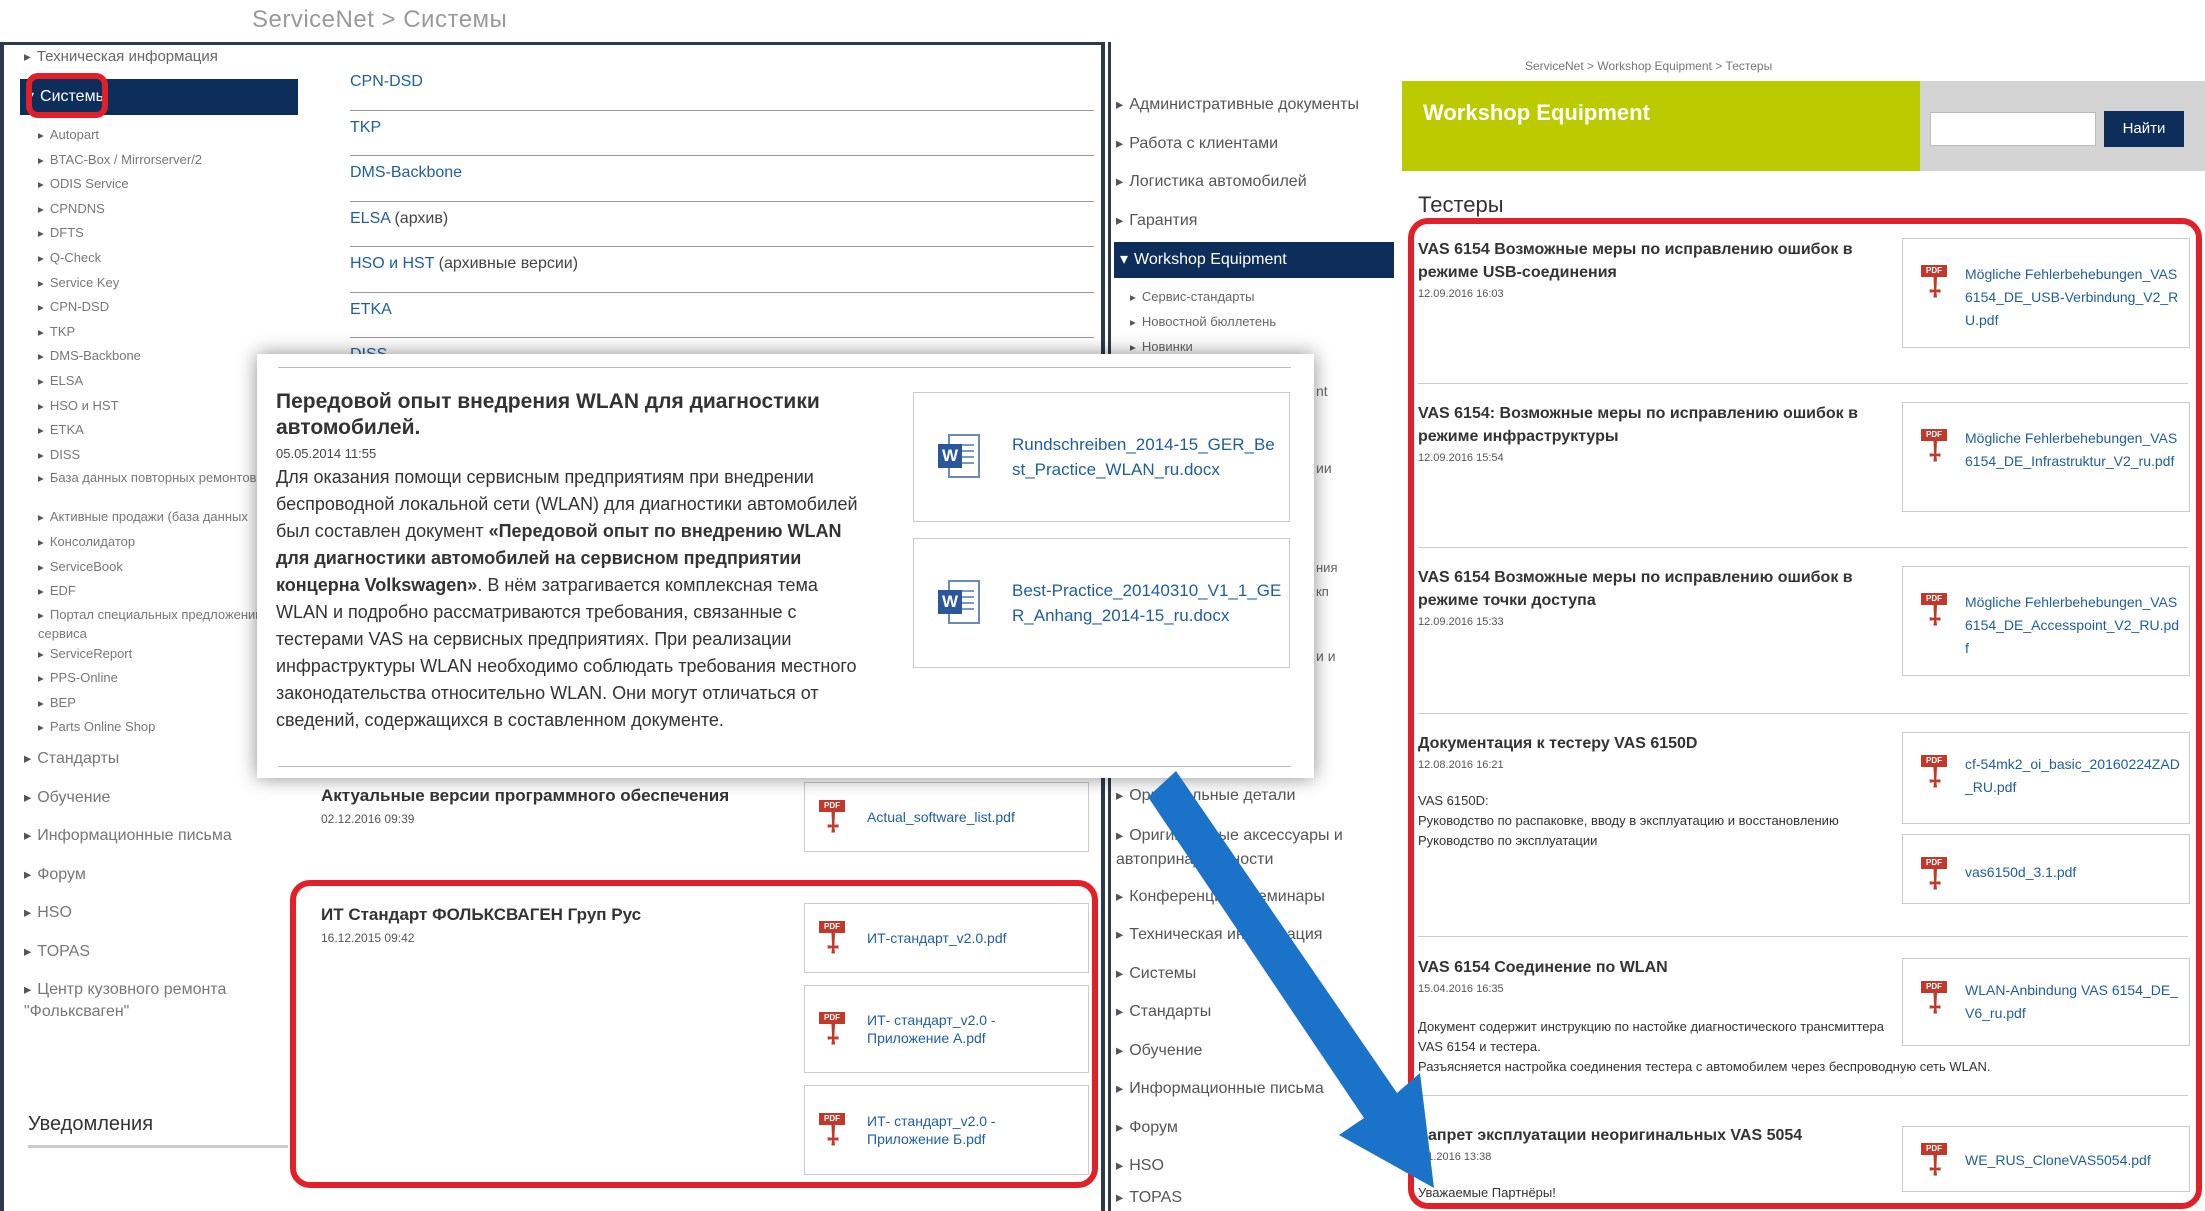 The height and width of the screenshot is (1211, 2205). I want to click on left-breadcrumb: ServiceNet > Системы, so click(380, 19).